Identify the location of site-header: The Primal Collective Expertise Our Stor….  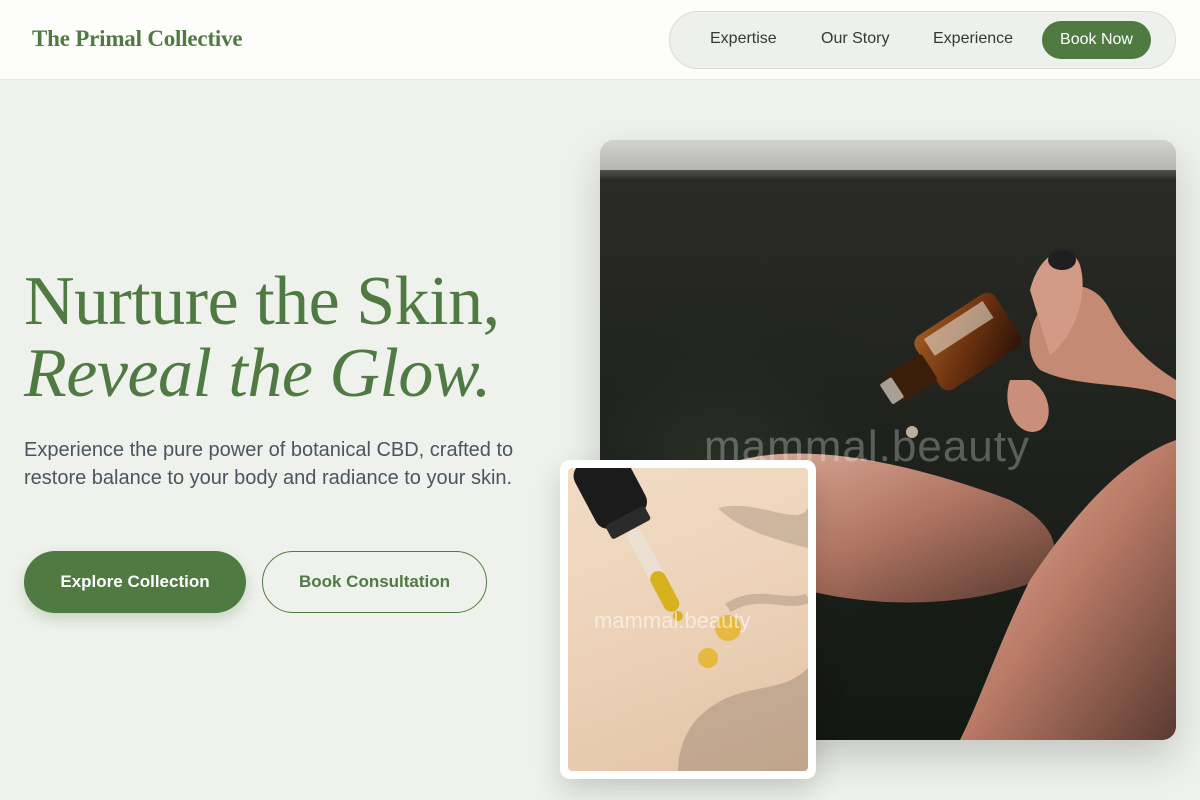
(600, 40).